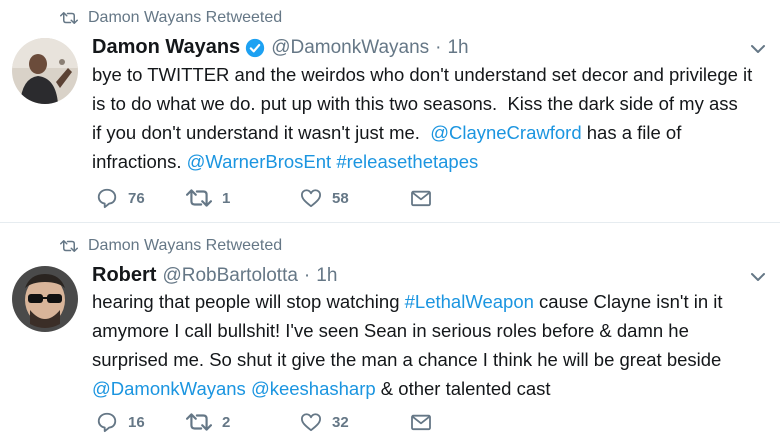 This screenshot has height=439, width=780. I want to click on text-segment: hearing that people will stop watching, so click(248, 301).